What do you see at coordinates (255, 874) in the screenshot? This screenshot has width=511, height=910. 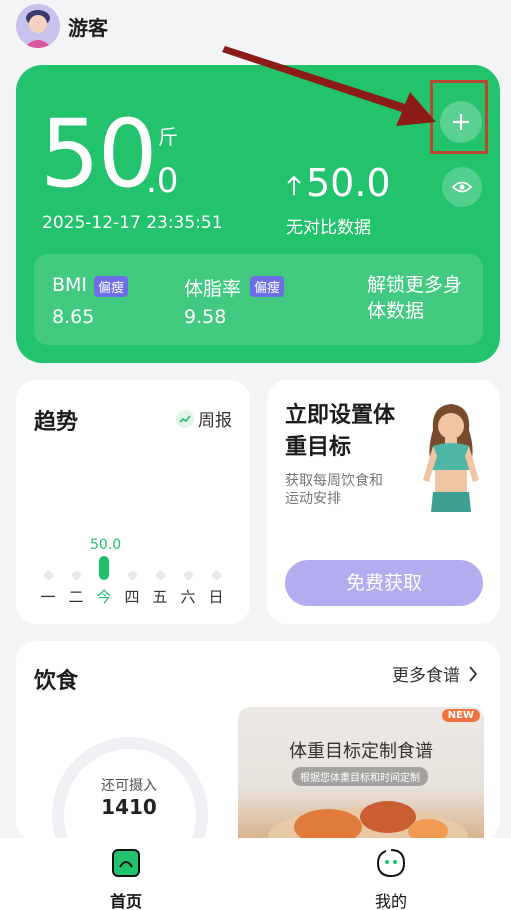 I see `bottom-nav: 首页 我的` at bounding box center [255, 874].